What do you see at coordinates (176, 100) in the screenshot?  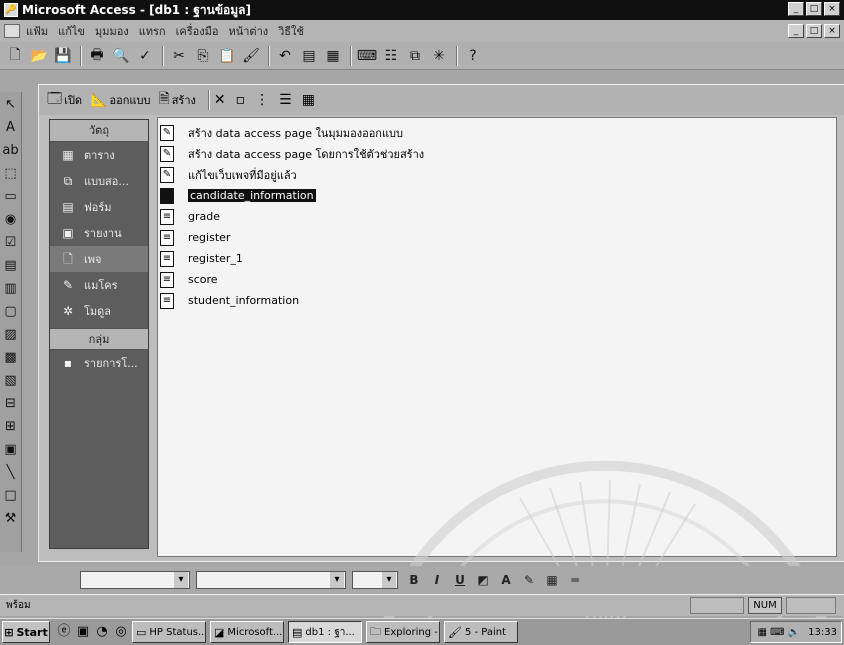 I see `new-button: 🗎 สร้าง` at bounding box center [176, 100].